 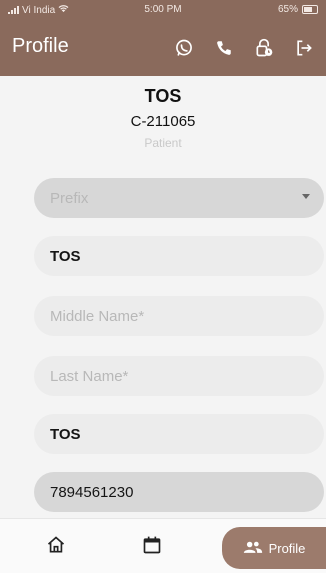 I want to click on middle-name-placeholder: Middle Name*, so click(x=97, y=316).